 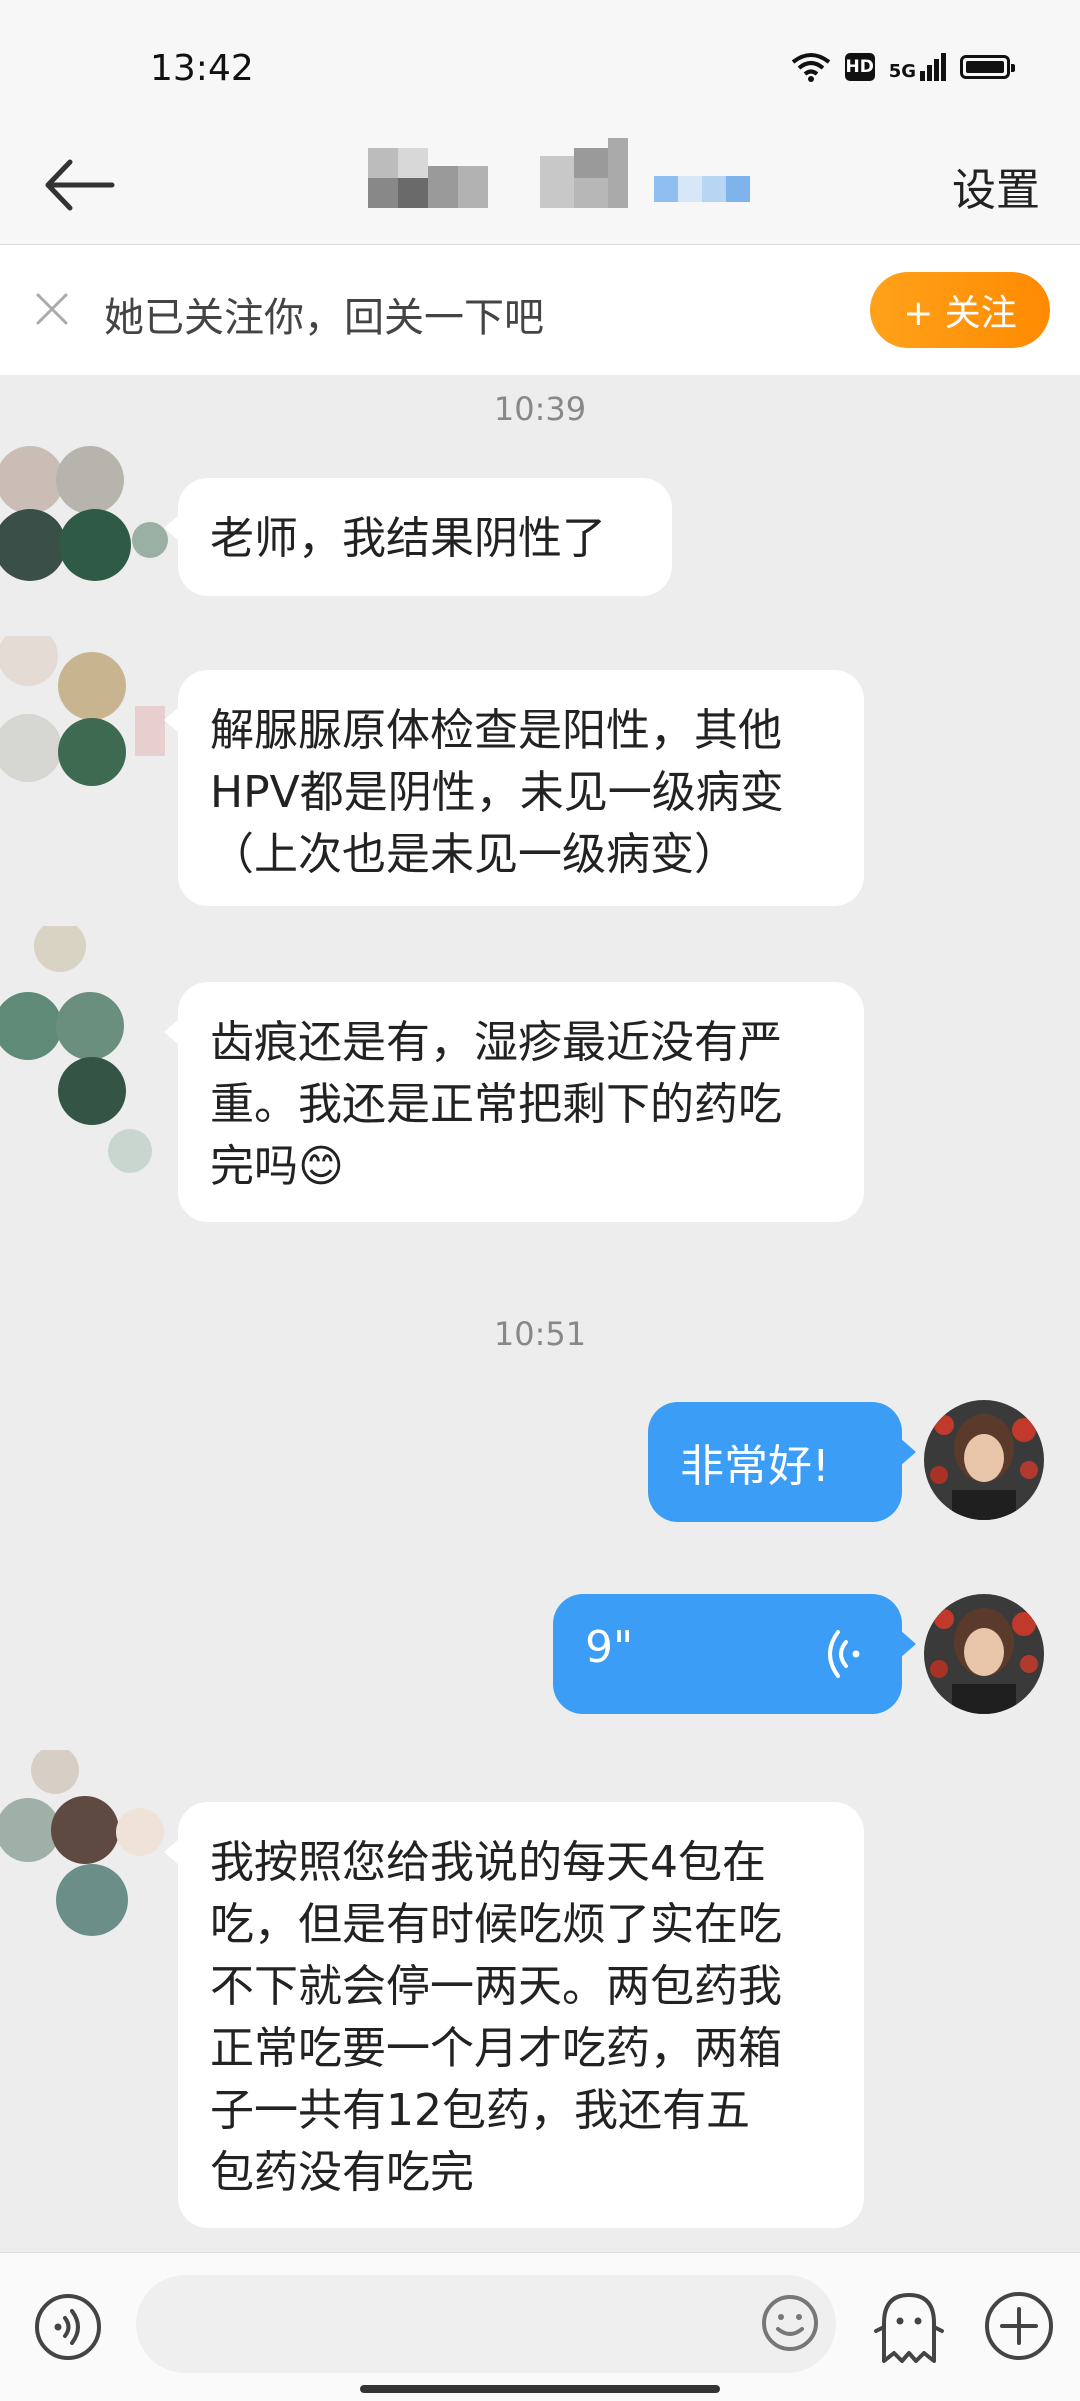 What do you see at coordinates (486, 2324) in the screenshot?
I see `message-input` at bounding box center [486, 2324].